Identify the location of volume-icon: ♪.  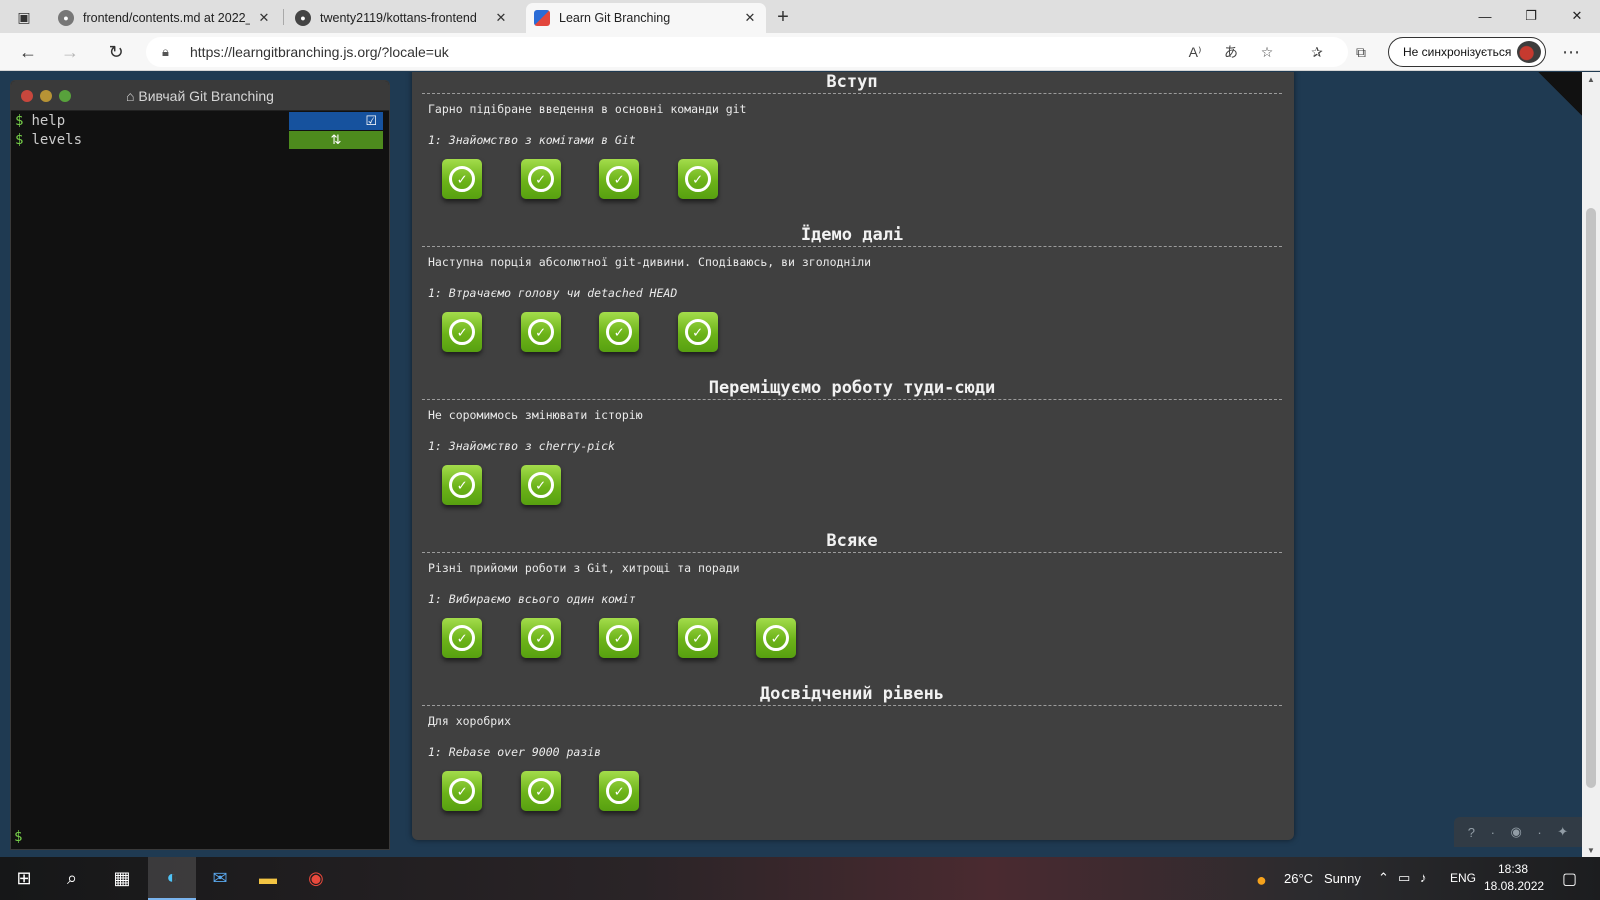
(1423, 877).